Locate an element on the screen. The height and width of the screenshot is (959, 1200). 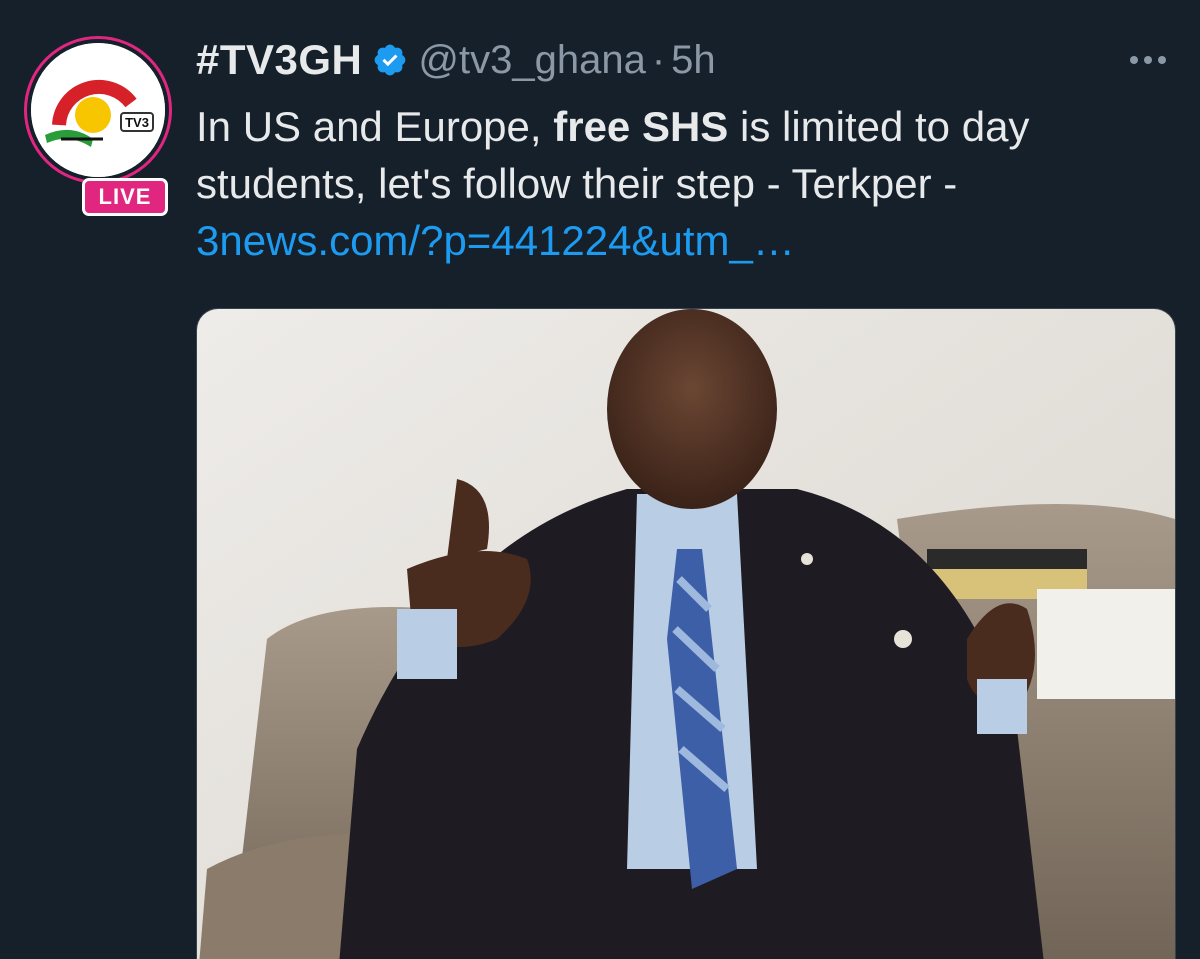
verified-badge-icon is located at coordinates (390, 60).